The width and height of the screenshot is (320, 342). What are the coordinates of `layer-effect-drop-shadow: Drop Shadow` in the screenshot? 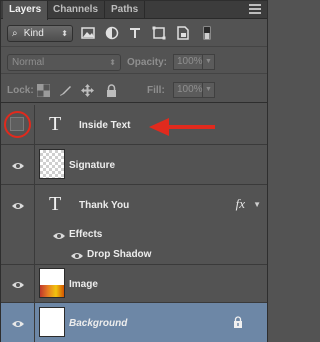 It's located at (134, 255).